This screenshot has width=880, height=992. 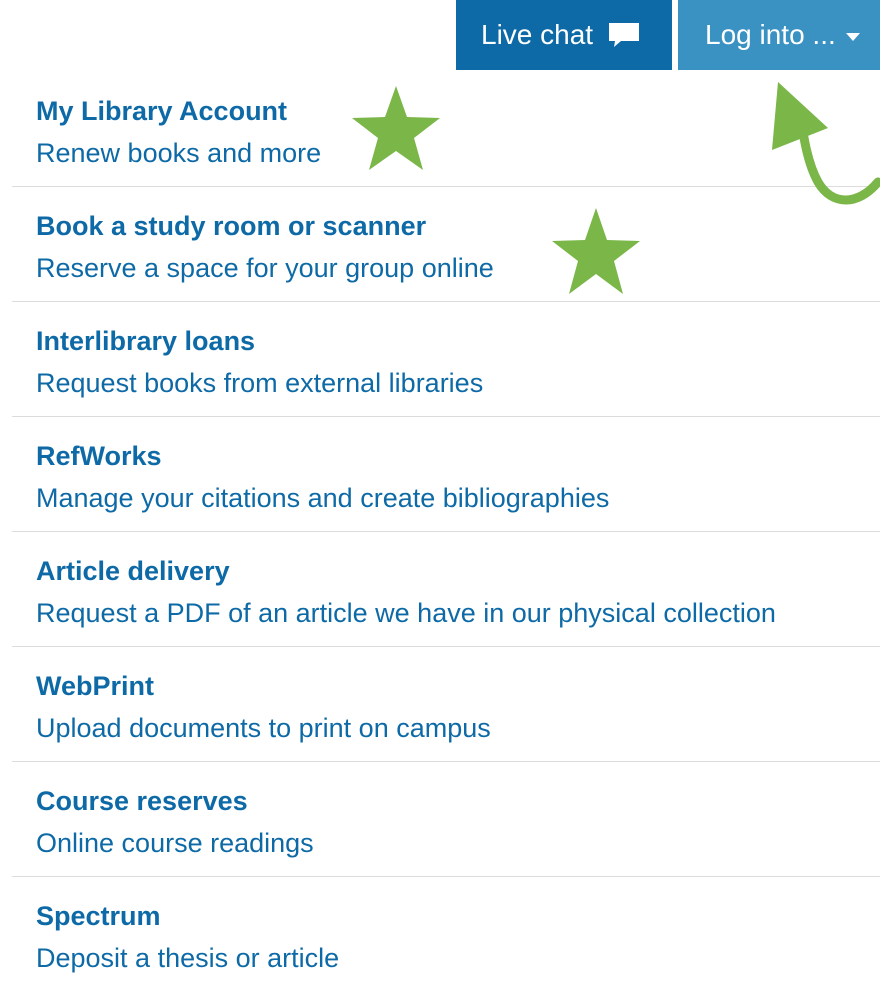 What do you see at coordinates (178, 153) in the screenshot?
I see `menu-item-description: Renew books and more` at bounding box center [178, 153].